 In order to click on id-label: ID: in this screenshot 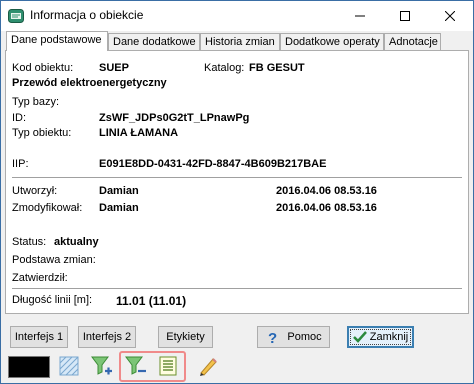, I will do `click(19, 118)`.